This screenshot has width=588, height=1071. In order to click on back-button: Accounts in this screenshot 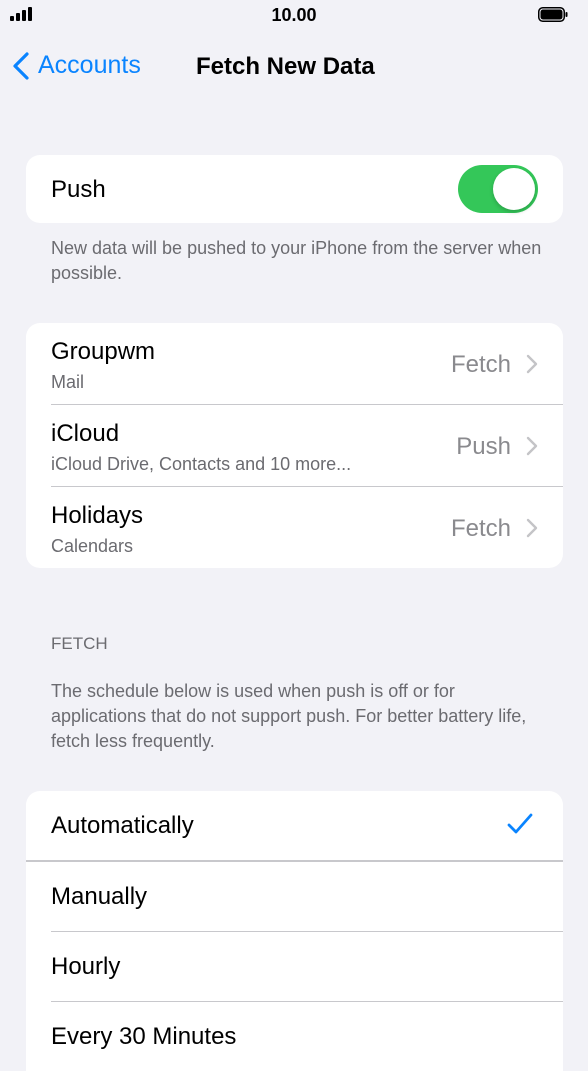, I will do `click(76, 65)`.